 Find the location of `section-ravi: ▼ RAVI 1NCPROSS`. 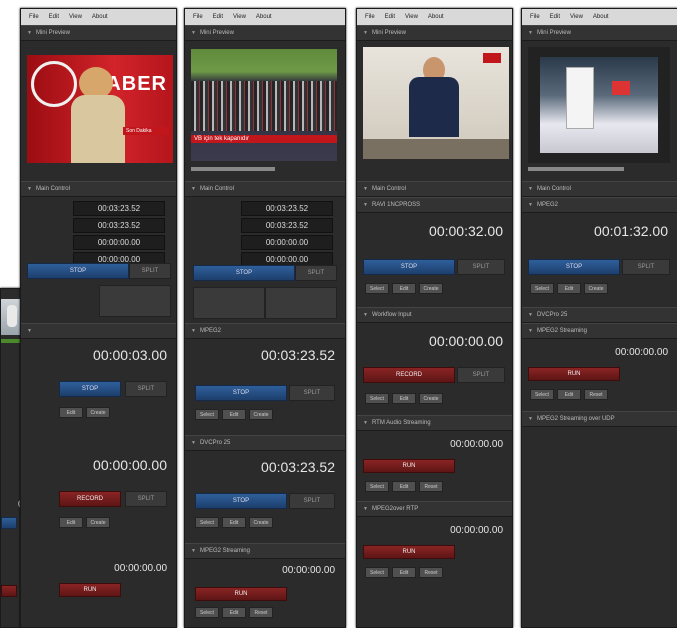

section-ravi: ▼ RAVI 1NCPROSS is located at coordinates (434, 205).